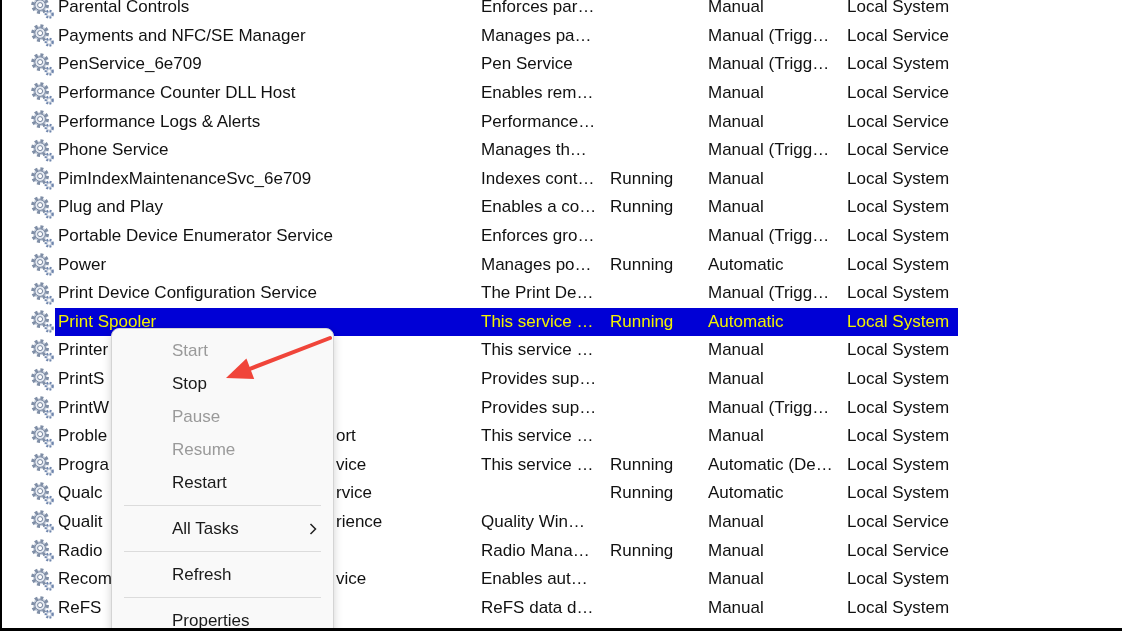 This screenshot has width=1122, height=631. I want to click on service-name: Proble, so click(83, 436).